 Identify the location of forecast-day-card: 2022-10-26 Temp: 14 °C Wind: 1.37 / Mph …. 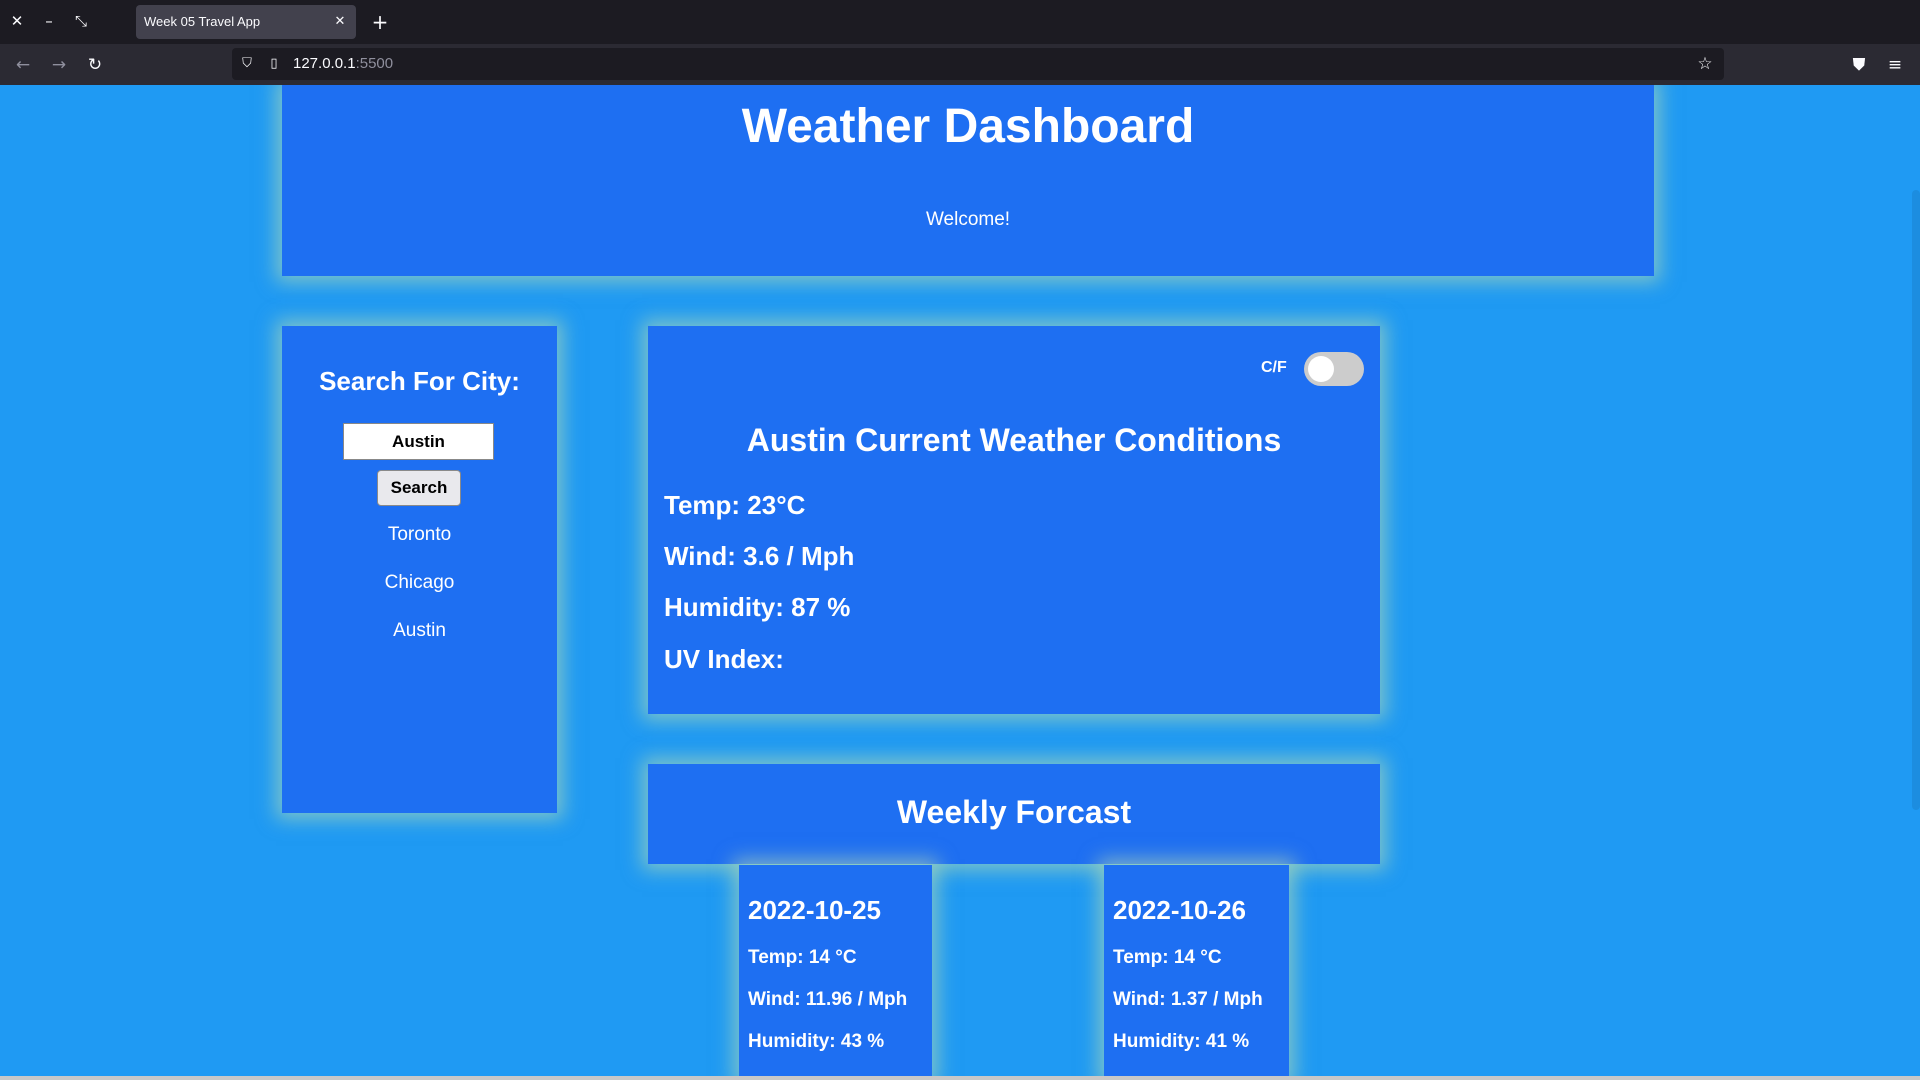
(1196, 972).